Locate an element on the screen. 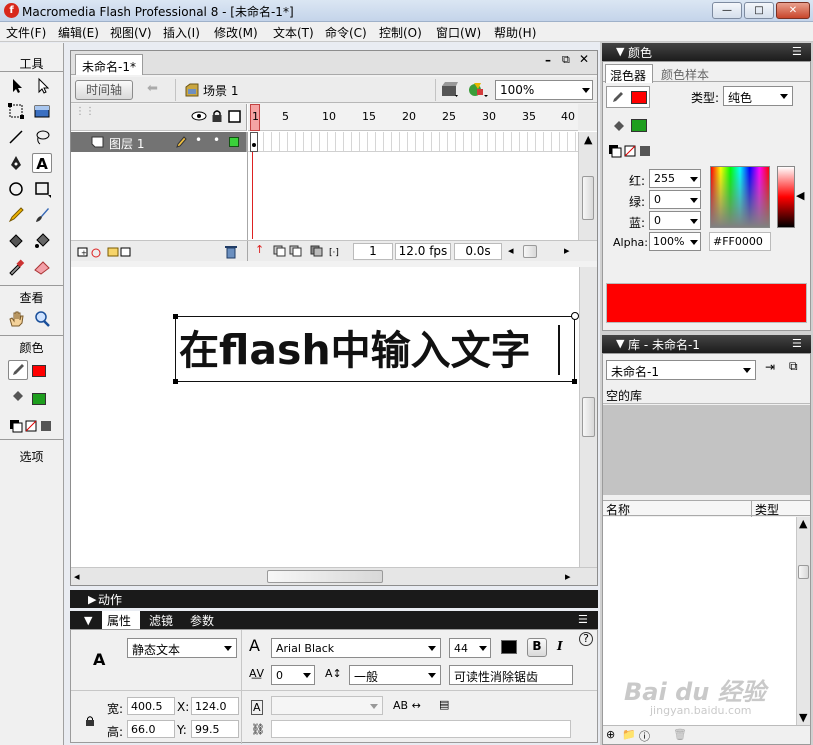 The width and height of the screenshot is (813, 745). fill-color-tool is located at coordinates (18, 398).